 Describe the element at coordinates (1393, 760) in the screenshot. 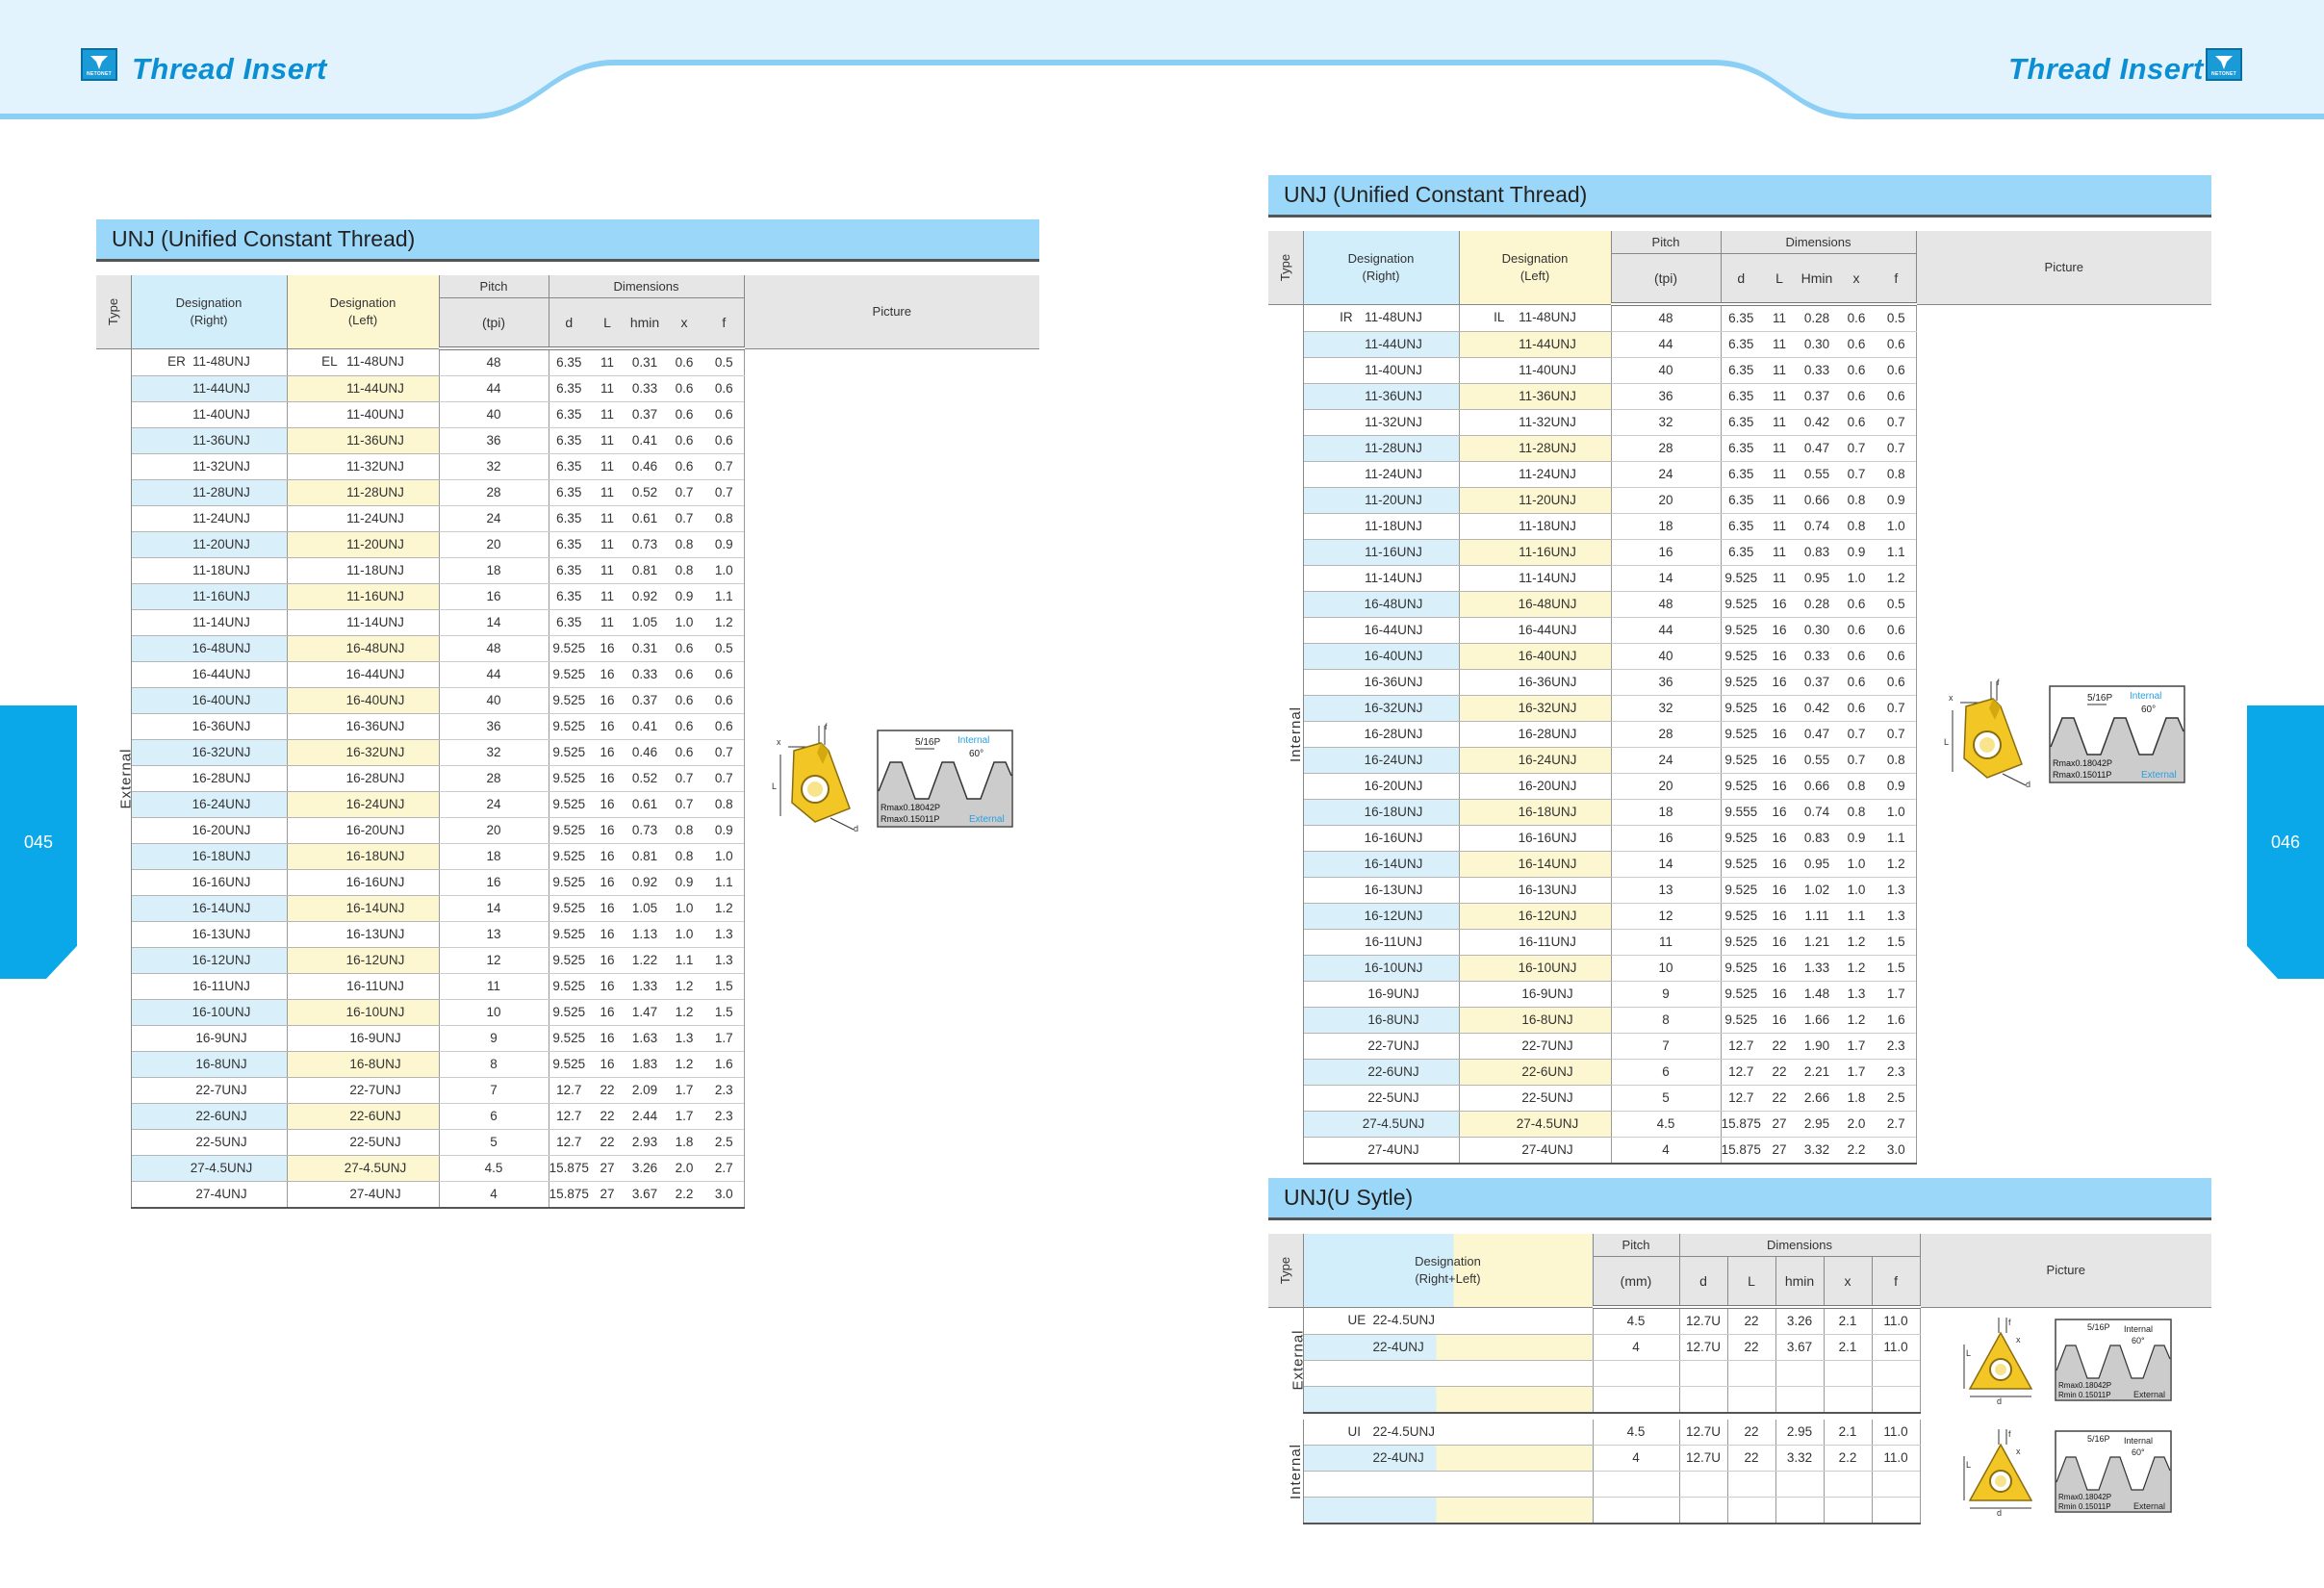

I see `designation-right-value: 16-24UNJ` at that location.